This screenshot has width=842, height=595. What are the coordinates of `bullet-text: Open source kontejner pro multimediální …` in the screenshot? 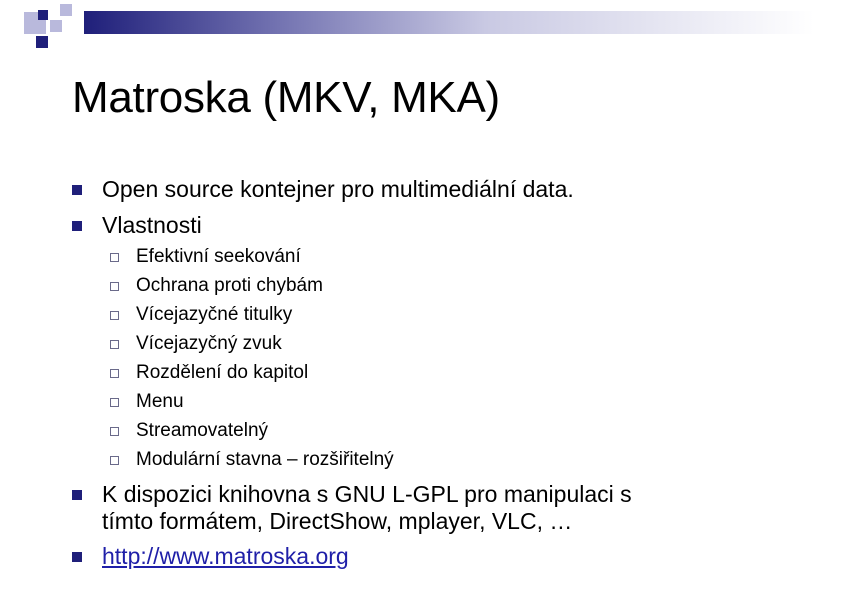 It's located at (338, 189).